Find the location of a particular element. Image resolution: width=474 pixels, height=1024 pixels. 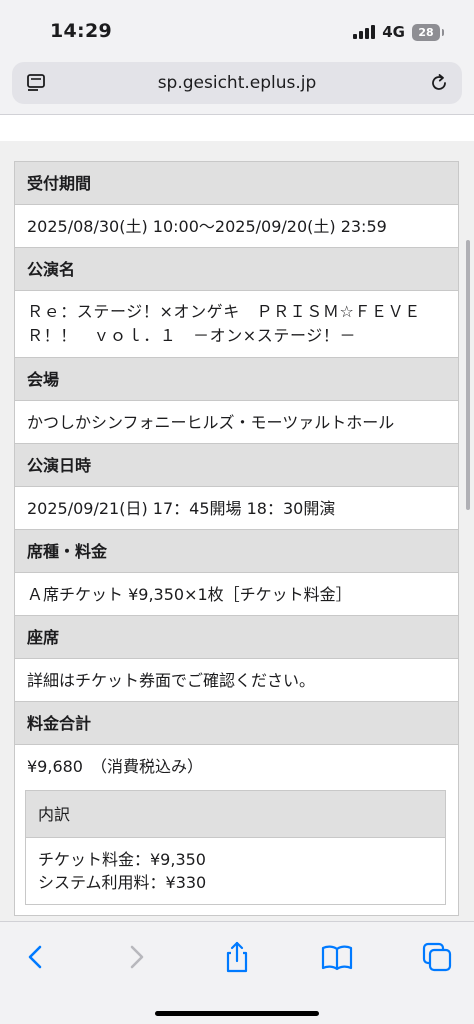

breakdown-header: 内訳 is located at coordinates (235, 814).